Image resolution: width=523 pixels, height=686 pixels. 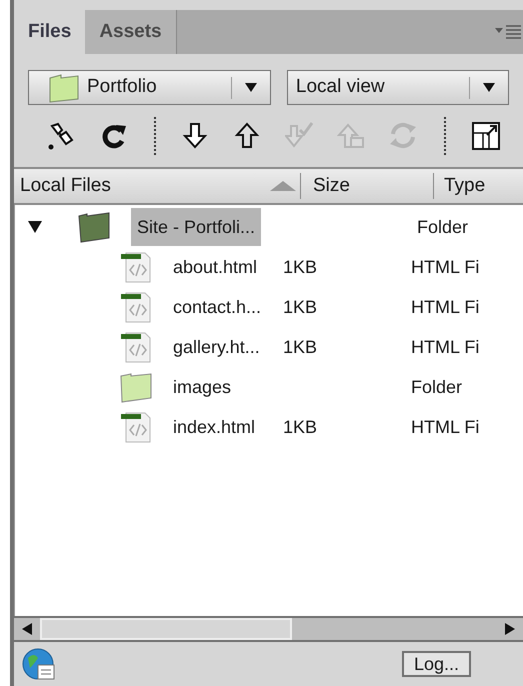 I want to click on globe-icon, so click(x=39, y=664).